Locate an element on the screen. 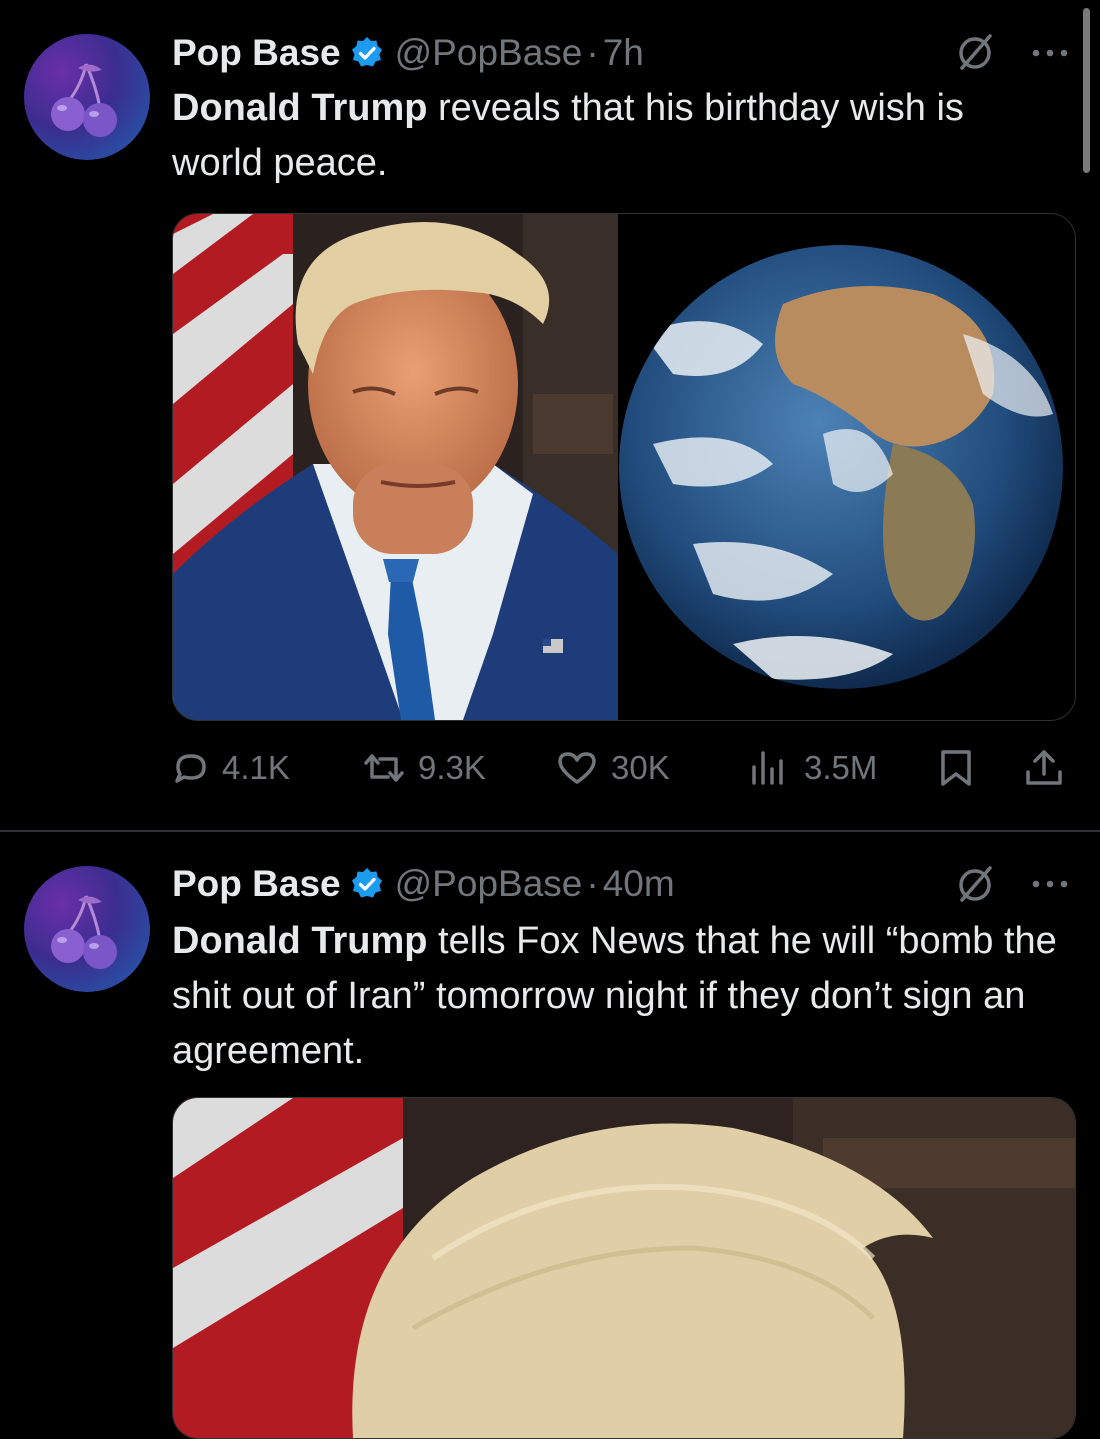  earth-photo is located at coordinates (847, 467).